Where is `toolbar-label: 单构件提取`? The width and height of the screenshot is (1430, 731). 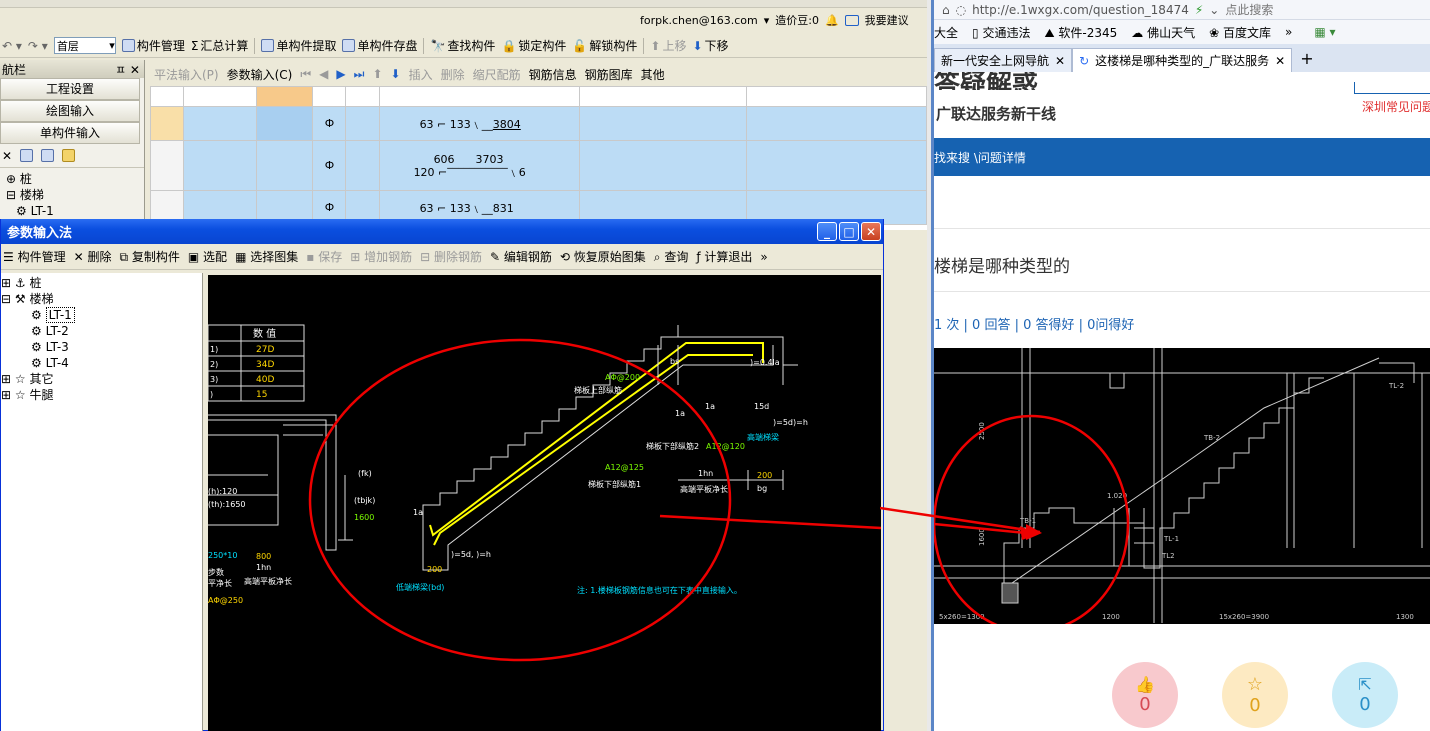
toolbar-label: 单构件提取 is located at coordinates (306, 46).